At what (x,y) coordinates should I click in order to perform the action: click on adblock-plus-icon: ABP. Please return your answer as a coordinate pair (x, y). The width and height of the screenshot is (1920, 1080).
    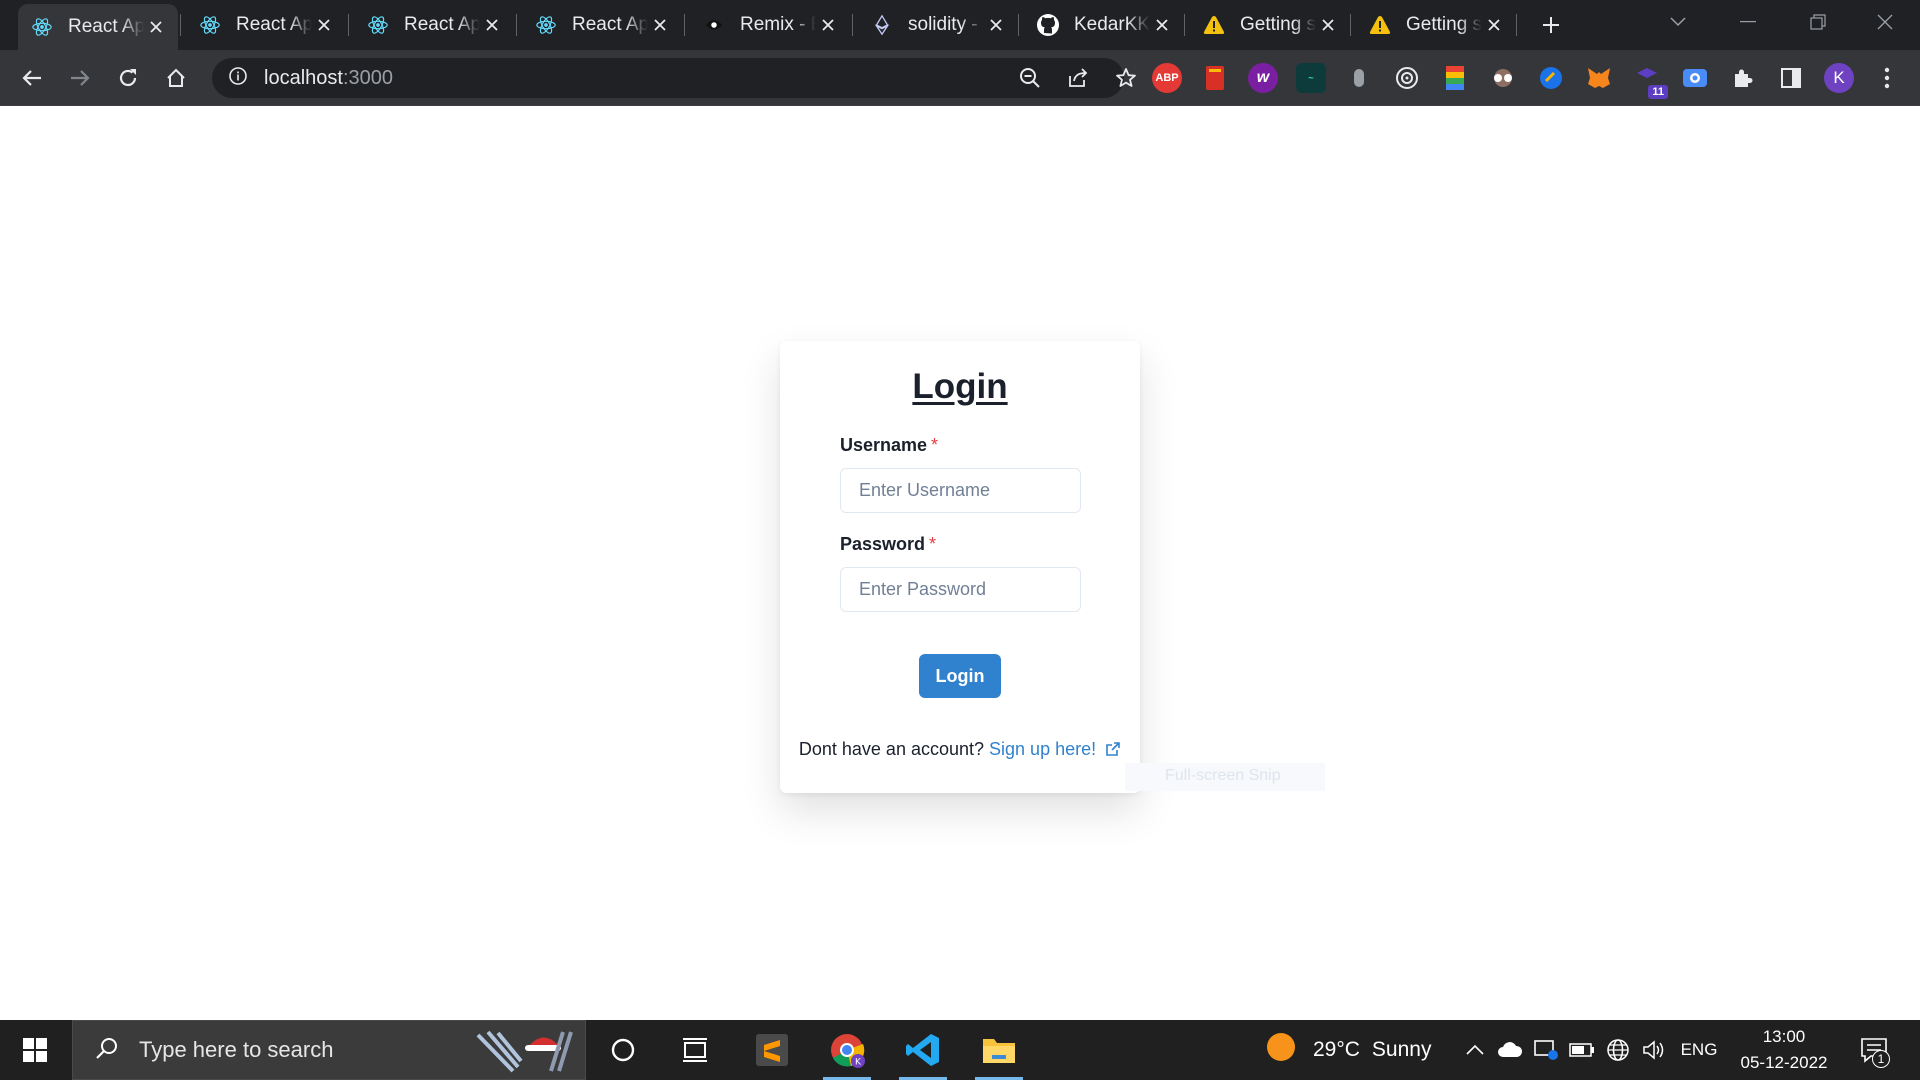
    Looking at the image, I should click on (1167, 78).